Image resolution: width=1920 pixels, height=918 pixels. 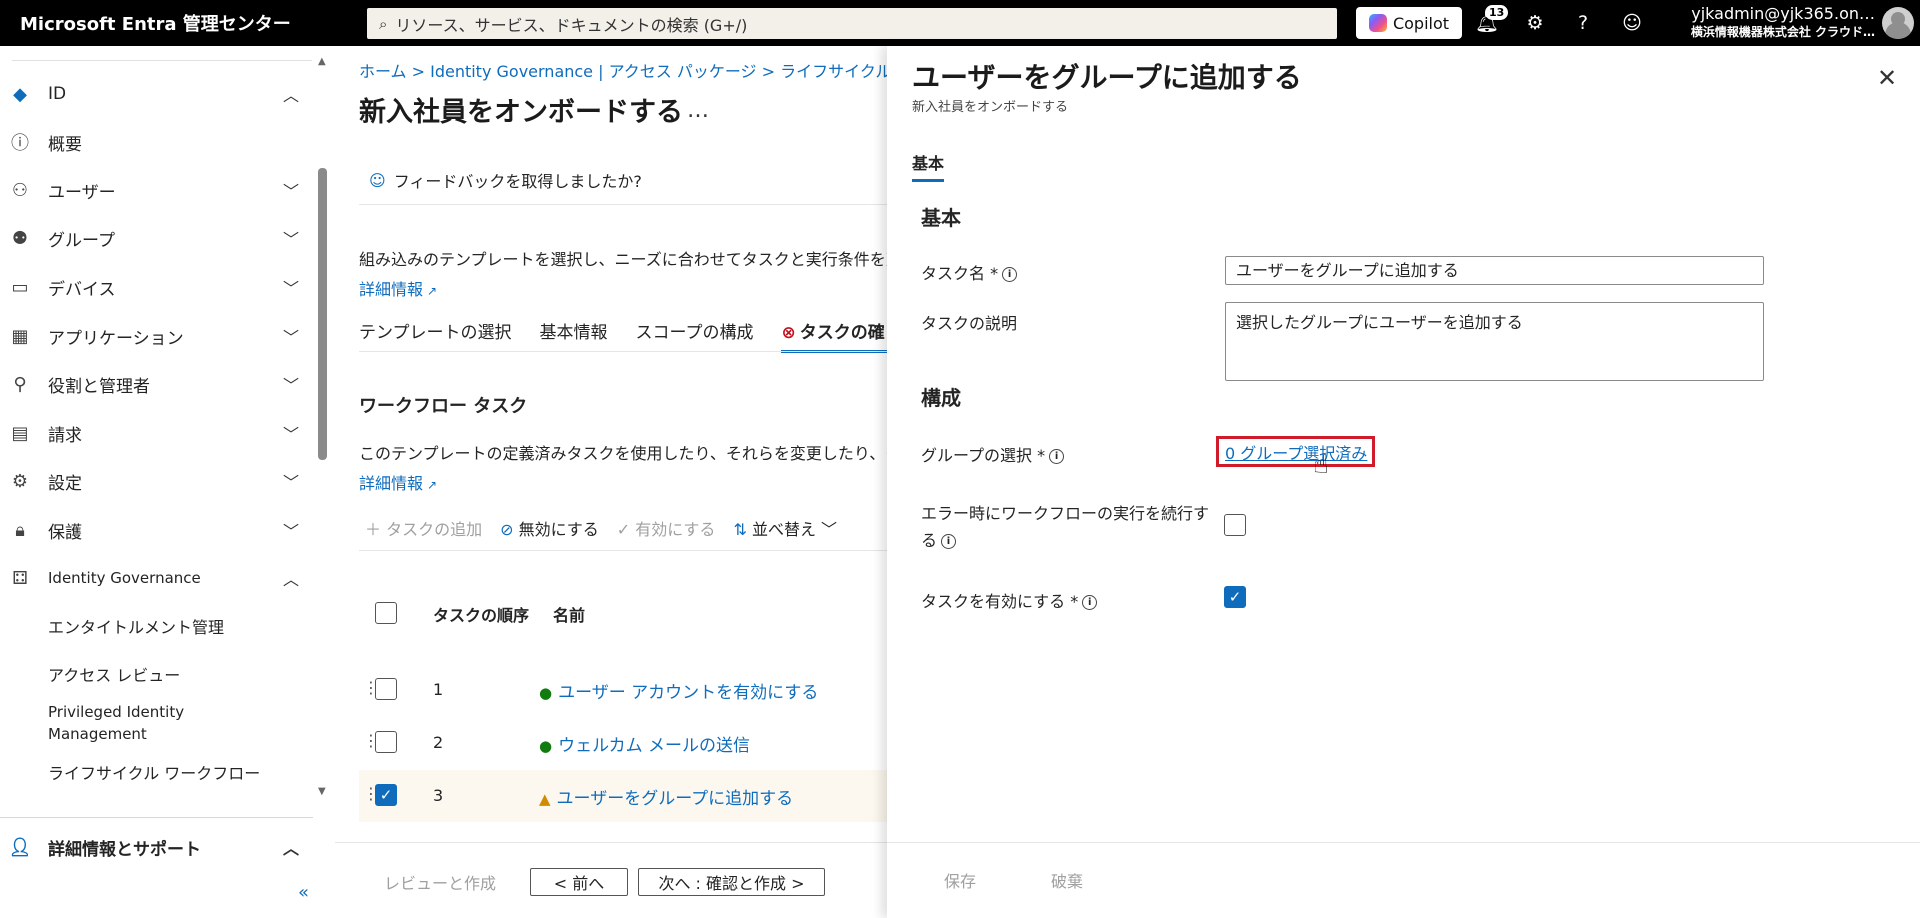 What do you see at coordinates (1632, 23) in the screenshot?
I see `feedback-icon: ☺` at bounding box center [1632, 23].